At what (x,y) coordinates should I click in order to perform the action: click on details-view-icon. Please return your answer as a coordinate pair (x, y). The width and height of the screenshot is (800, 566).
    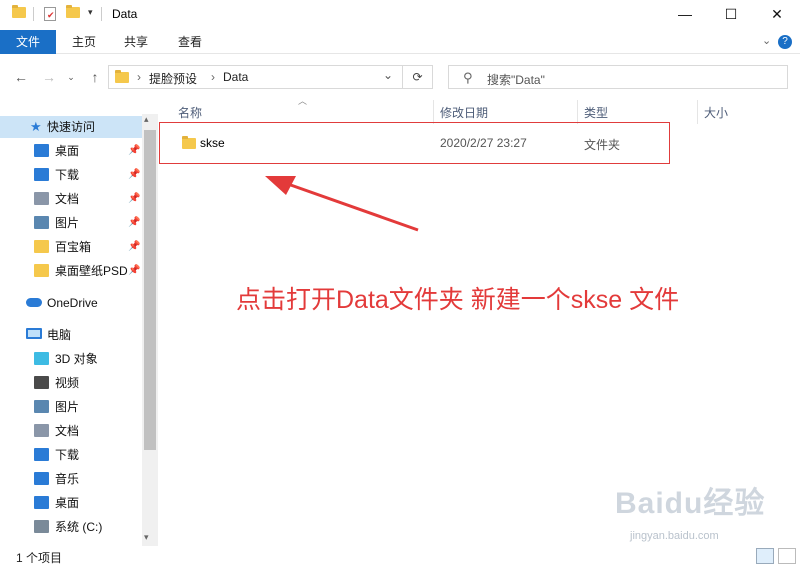
    Looking at the image, I should click on (765, 556).